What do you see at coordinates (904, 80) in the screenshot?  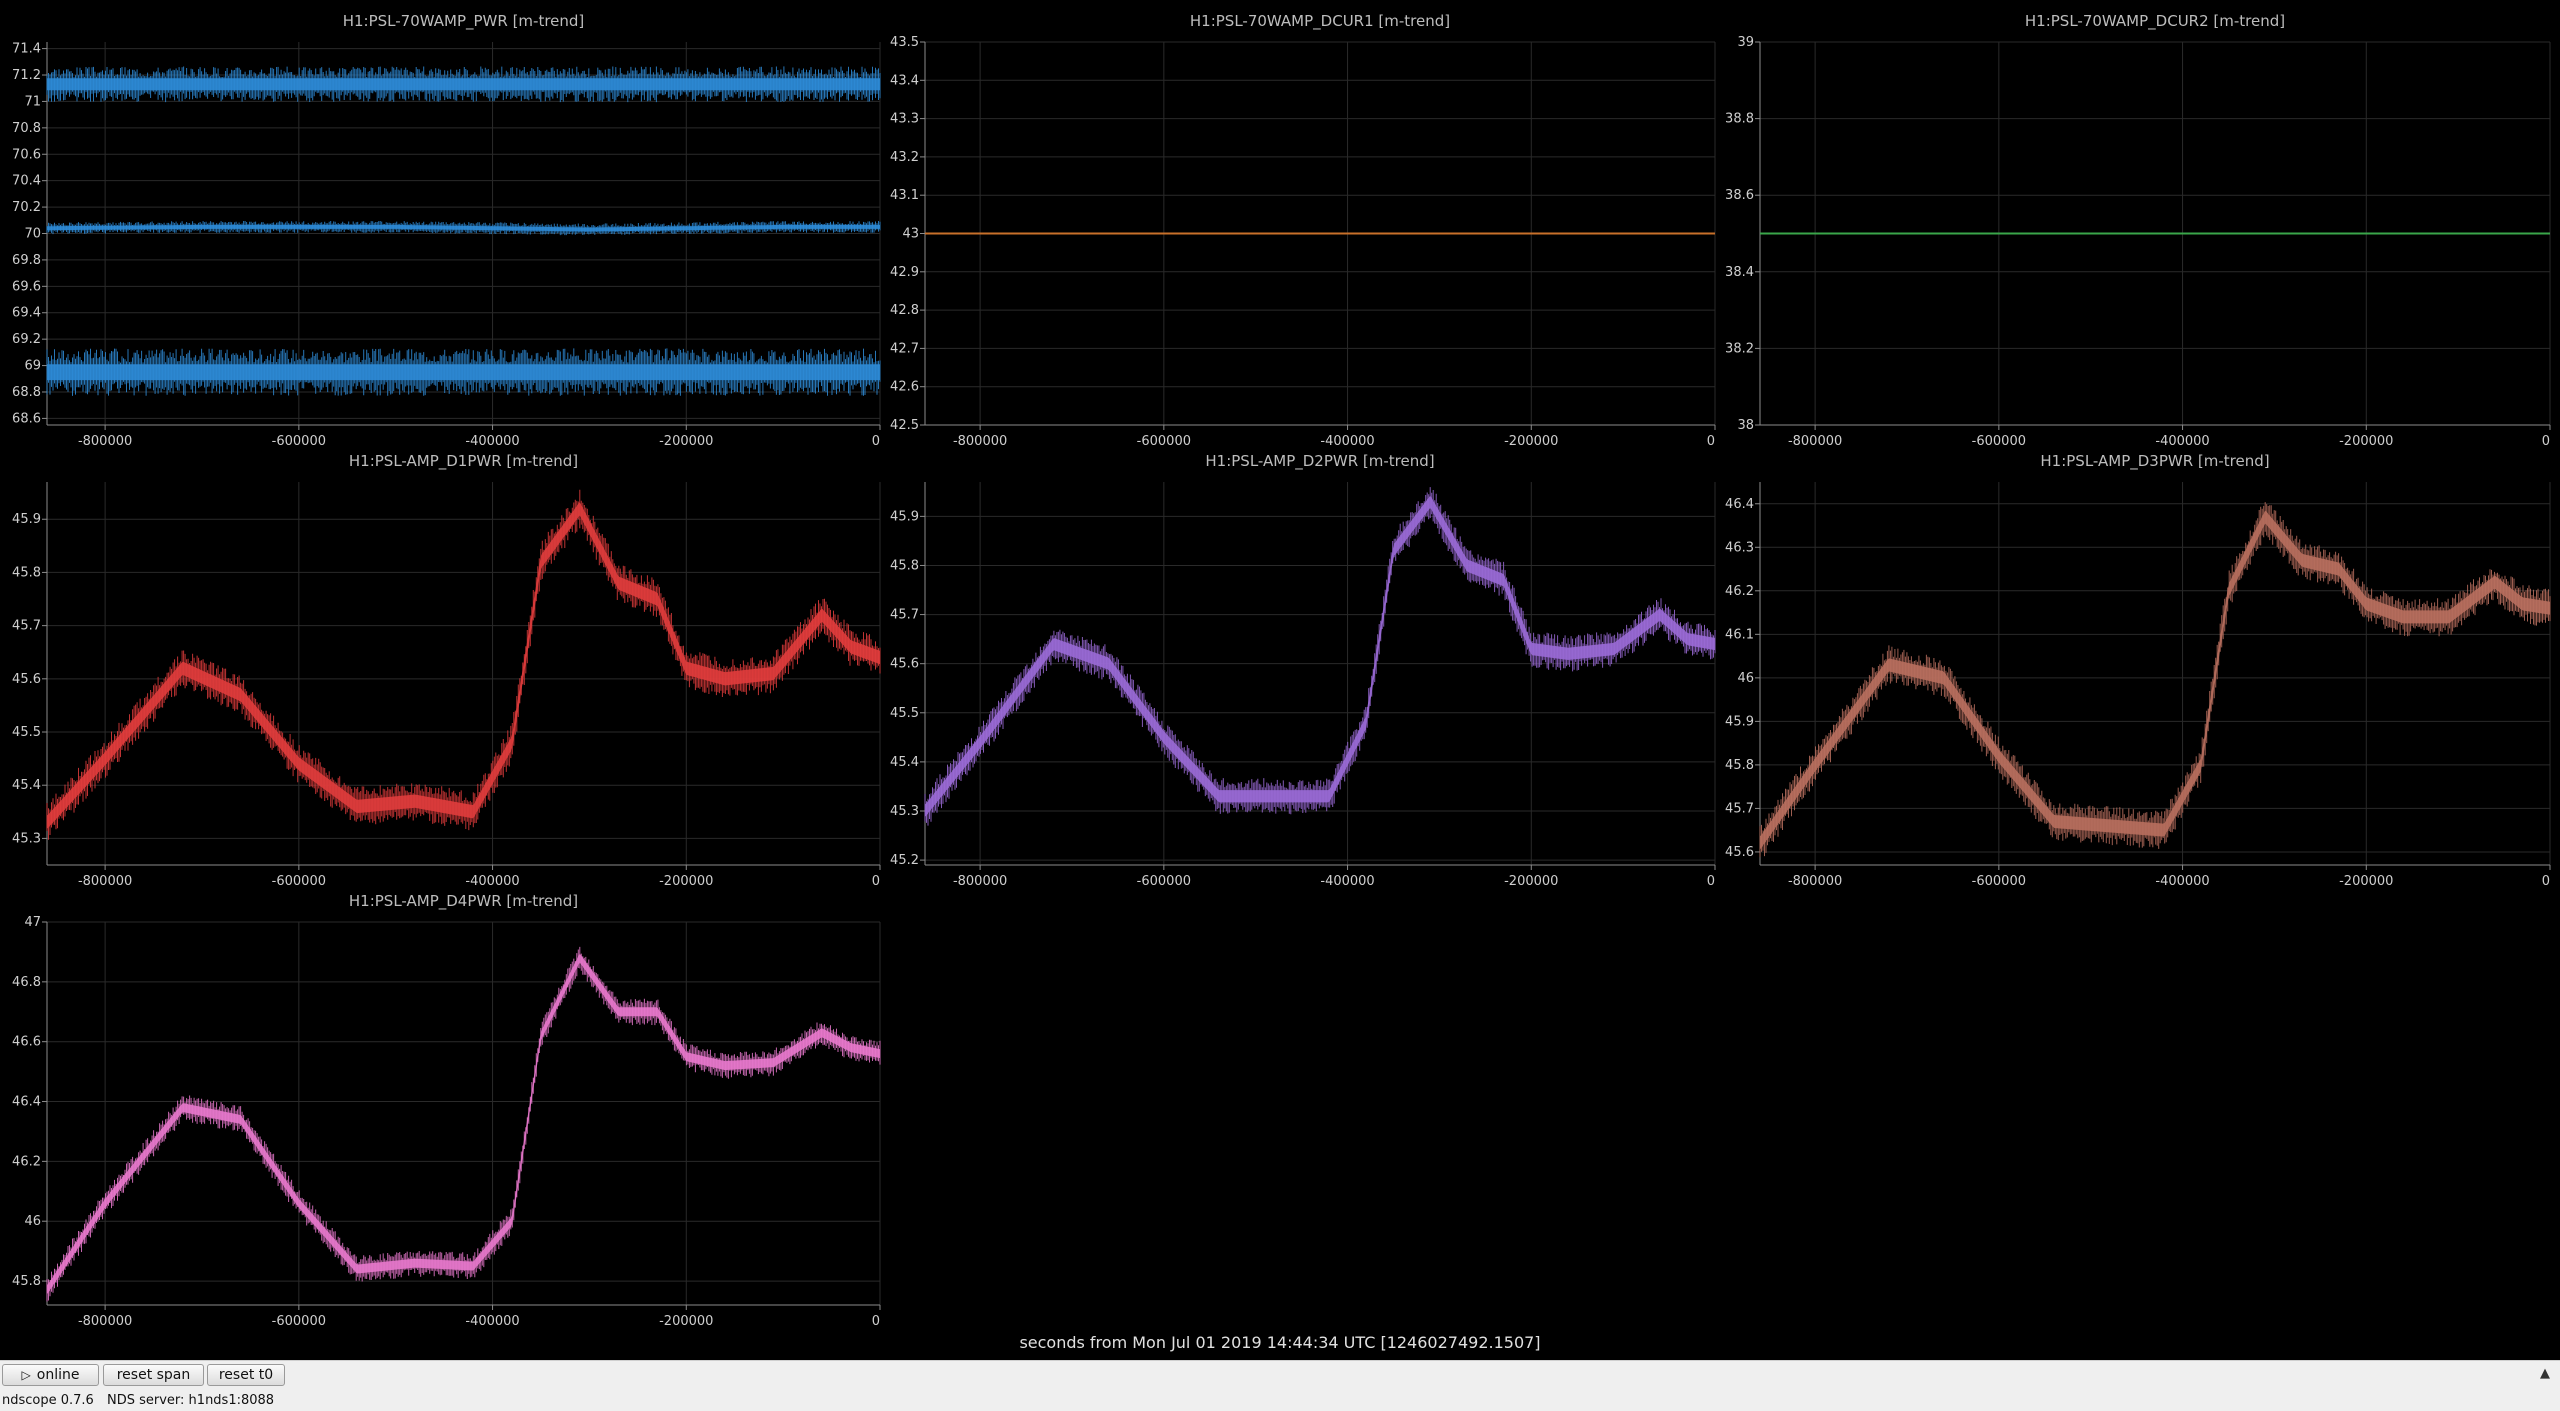 I see `y-tick-label: 43.4` at bounding box center [904, 80].